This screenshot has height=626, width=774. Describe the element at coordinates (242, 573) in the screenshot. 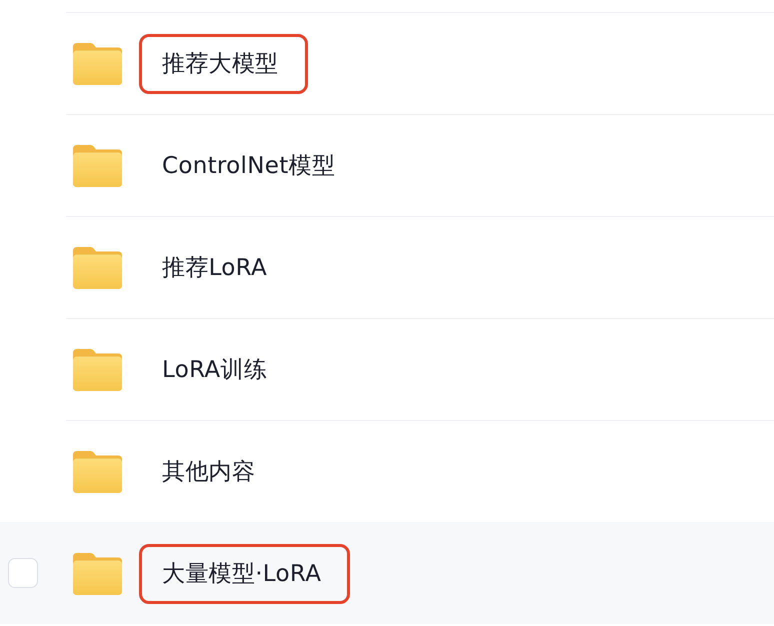

I see `folder-name: 大量模型·LoRA` at that location.